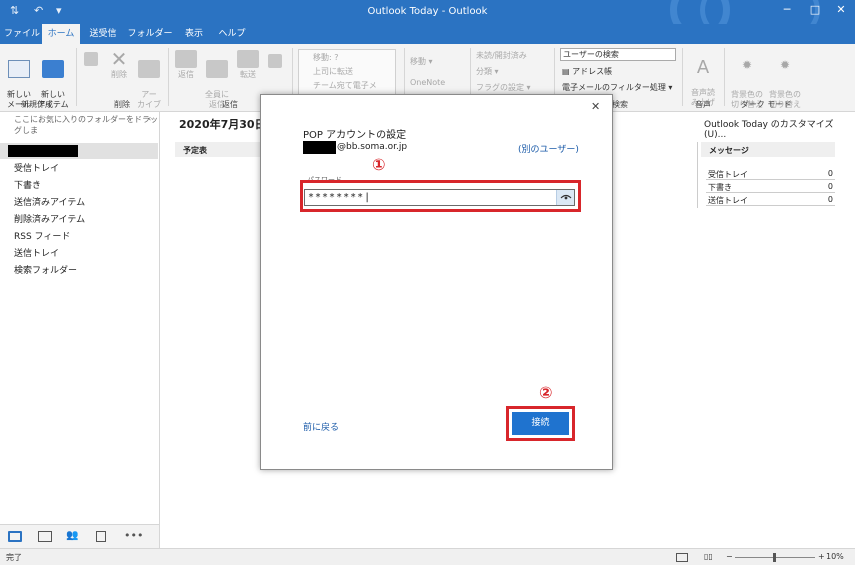 Image resolution: width=855 pixels, height=565 pixels. What do you see at coordinates (567, 71) in the screenshot?
I see `address-book-icon: ▤` at bounding box center [567, 71].